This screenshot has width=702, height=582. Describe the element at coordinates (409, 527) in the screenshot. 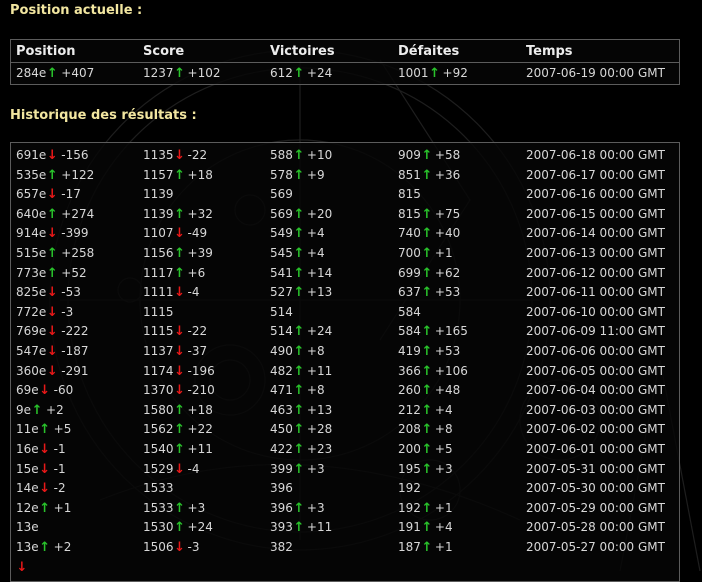

I see `losses-value: 191` at that location.